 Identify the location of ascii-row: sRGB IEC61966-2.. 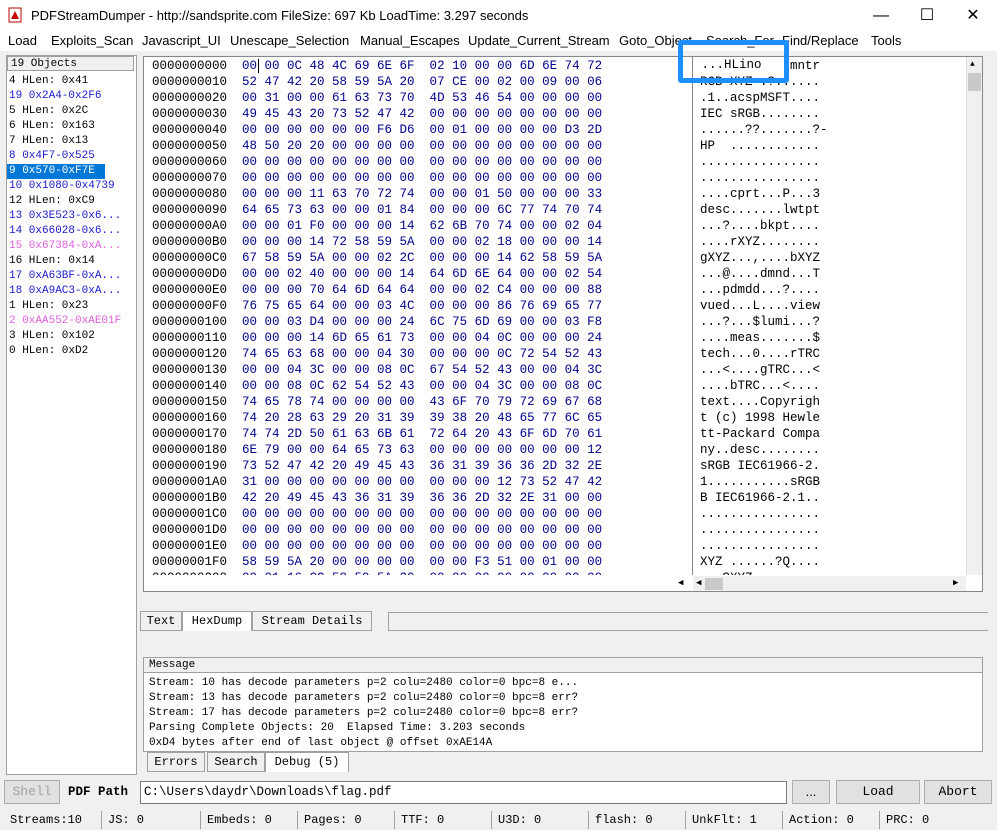
(760, 466).